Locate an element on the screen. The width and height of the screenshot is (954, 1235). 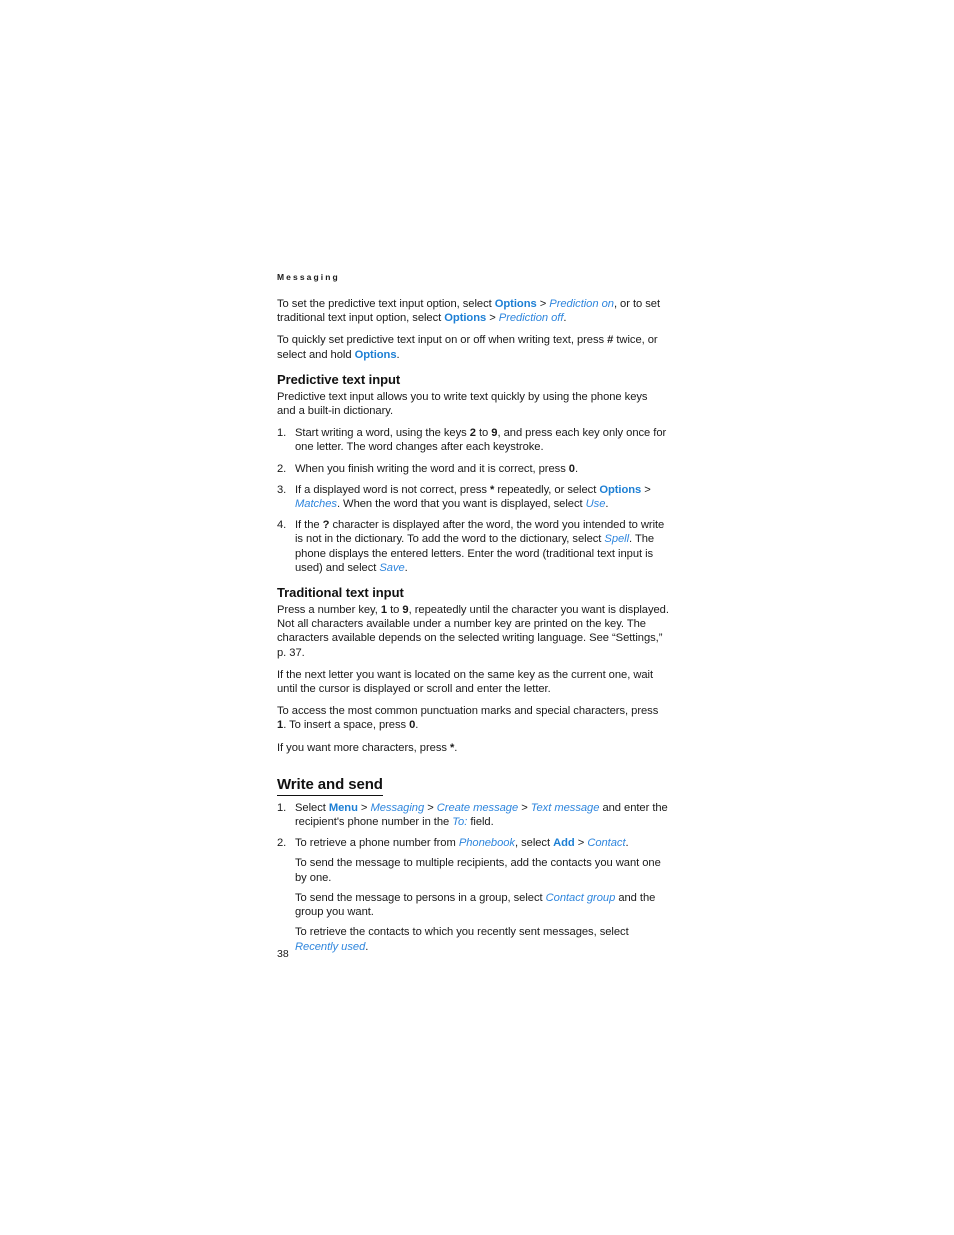
step3-text2: repeatedly, or select is located at coordinates (547, 489).